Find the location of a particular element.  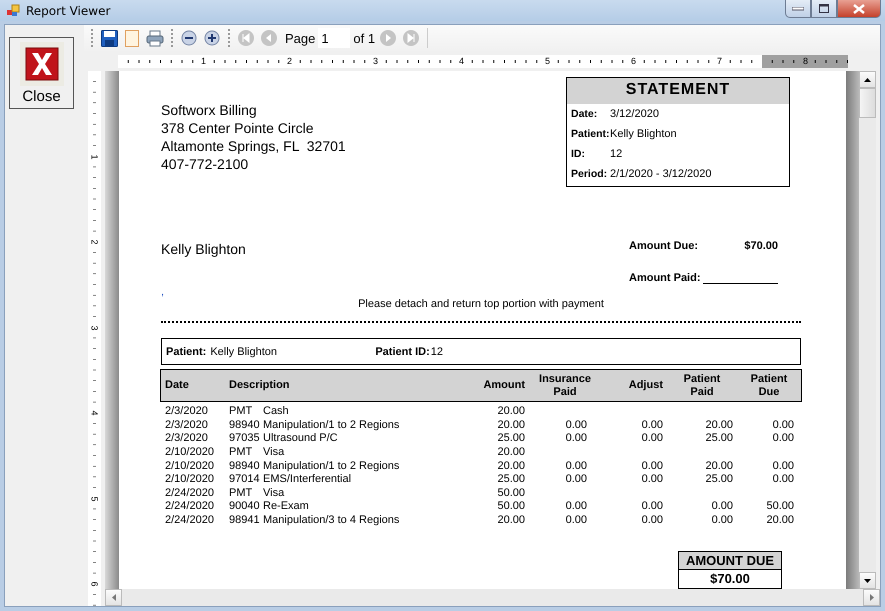

minimize-button is located at coordinates (798, 9).